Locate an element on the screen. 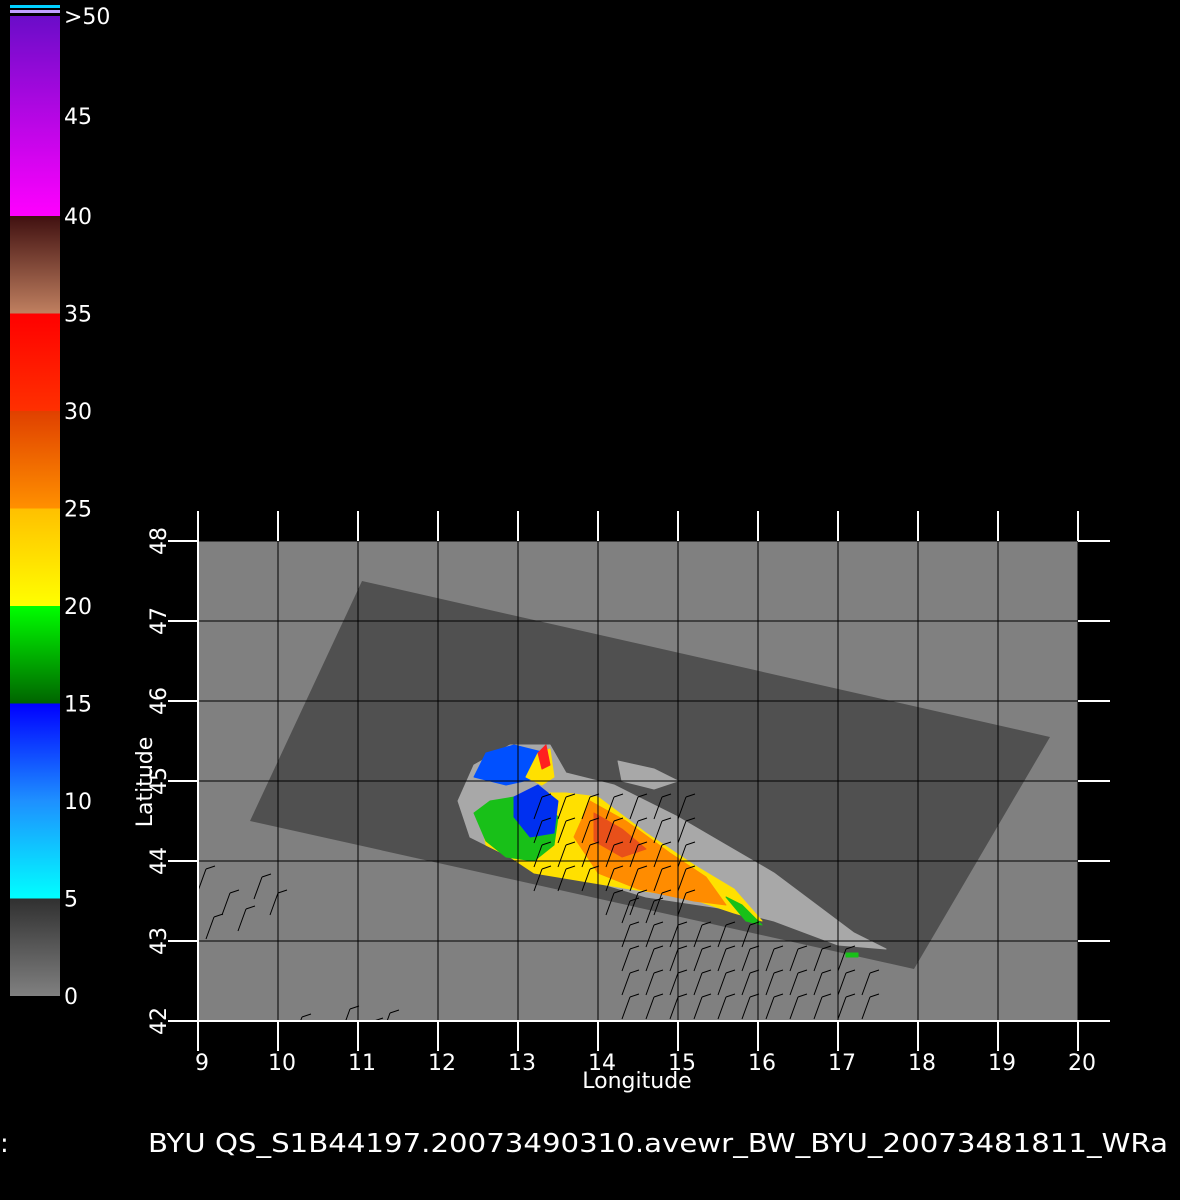 The image size is (1180, 1200). x-axis-label: Longitude is located at coordinates (636, 1081).